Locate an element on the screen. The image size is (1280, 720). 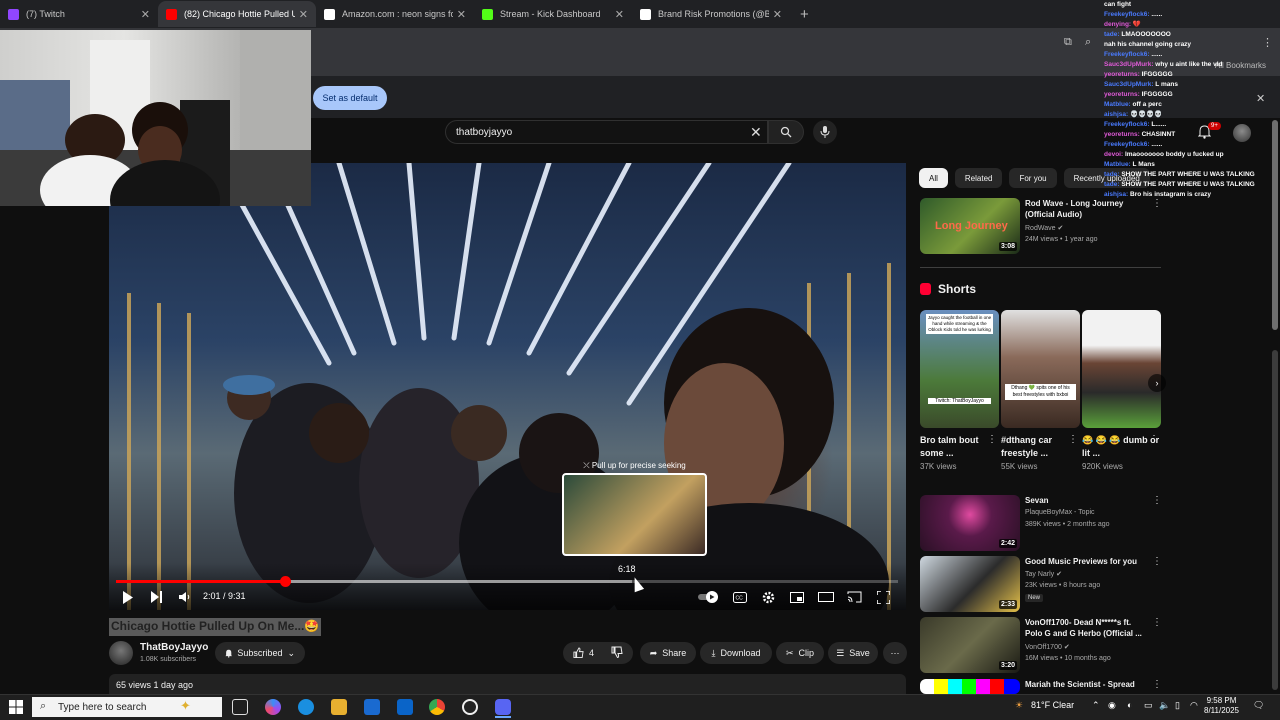
share-button: ➦ Share is located at coordinates (668, 653).